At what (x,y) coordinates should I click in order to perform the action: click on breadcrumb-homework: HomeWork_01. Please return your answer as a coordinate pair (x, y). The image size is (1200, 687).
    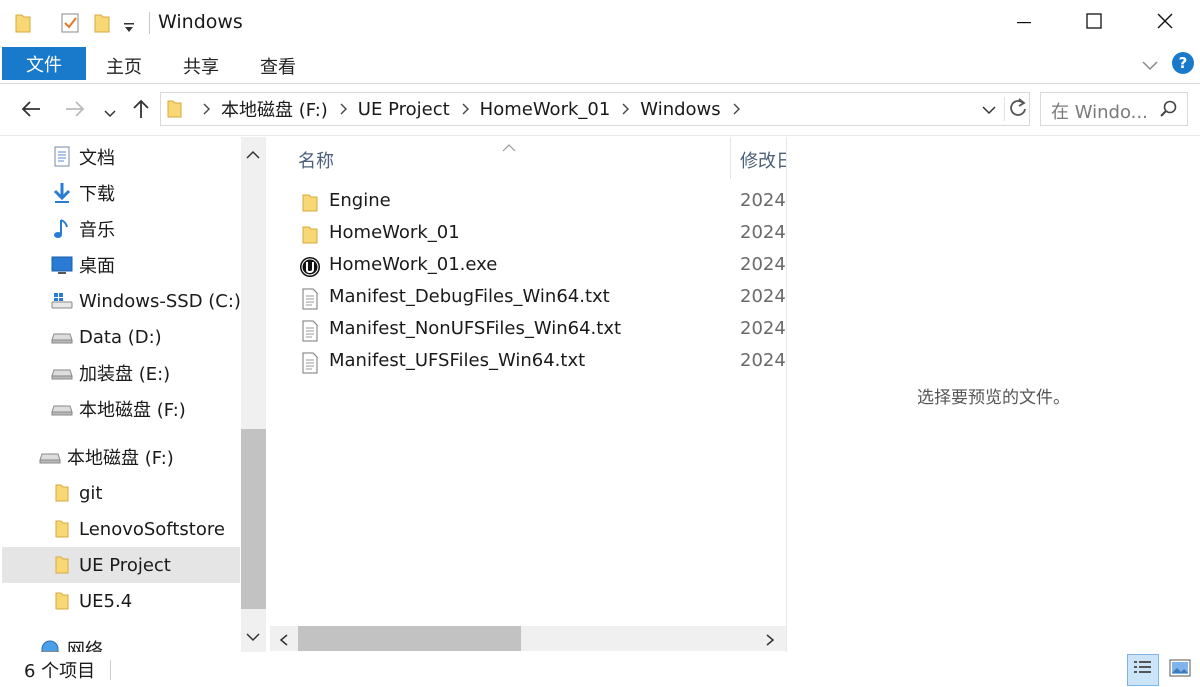
    Looking at the image, I should click on (545, 109).